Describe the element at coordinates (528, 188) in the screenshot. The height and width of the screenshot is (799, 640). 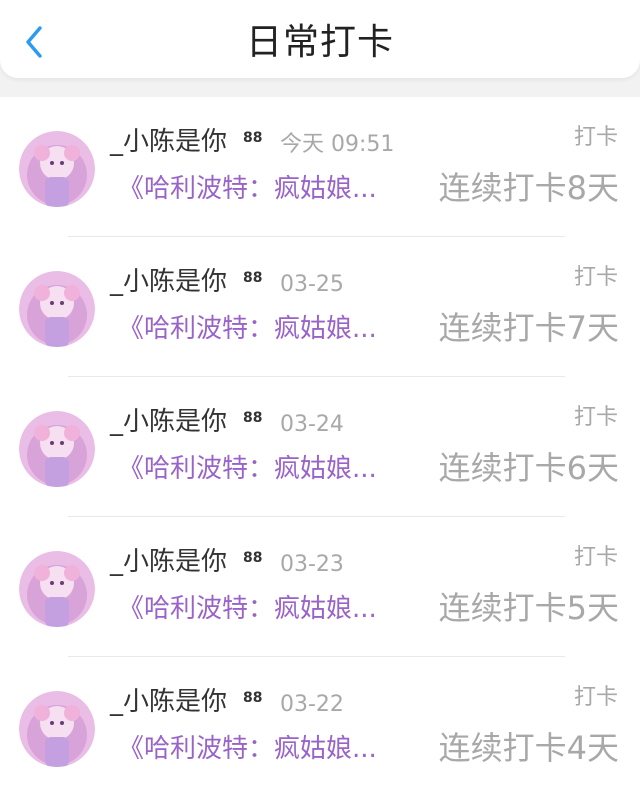
I see `streak-count: 连续打卡8天` at that location.